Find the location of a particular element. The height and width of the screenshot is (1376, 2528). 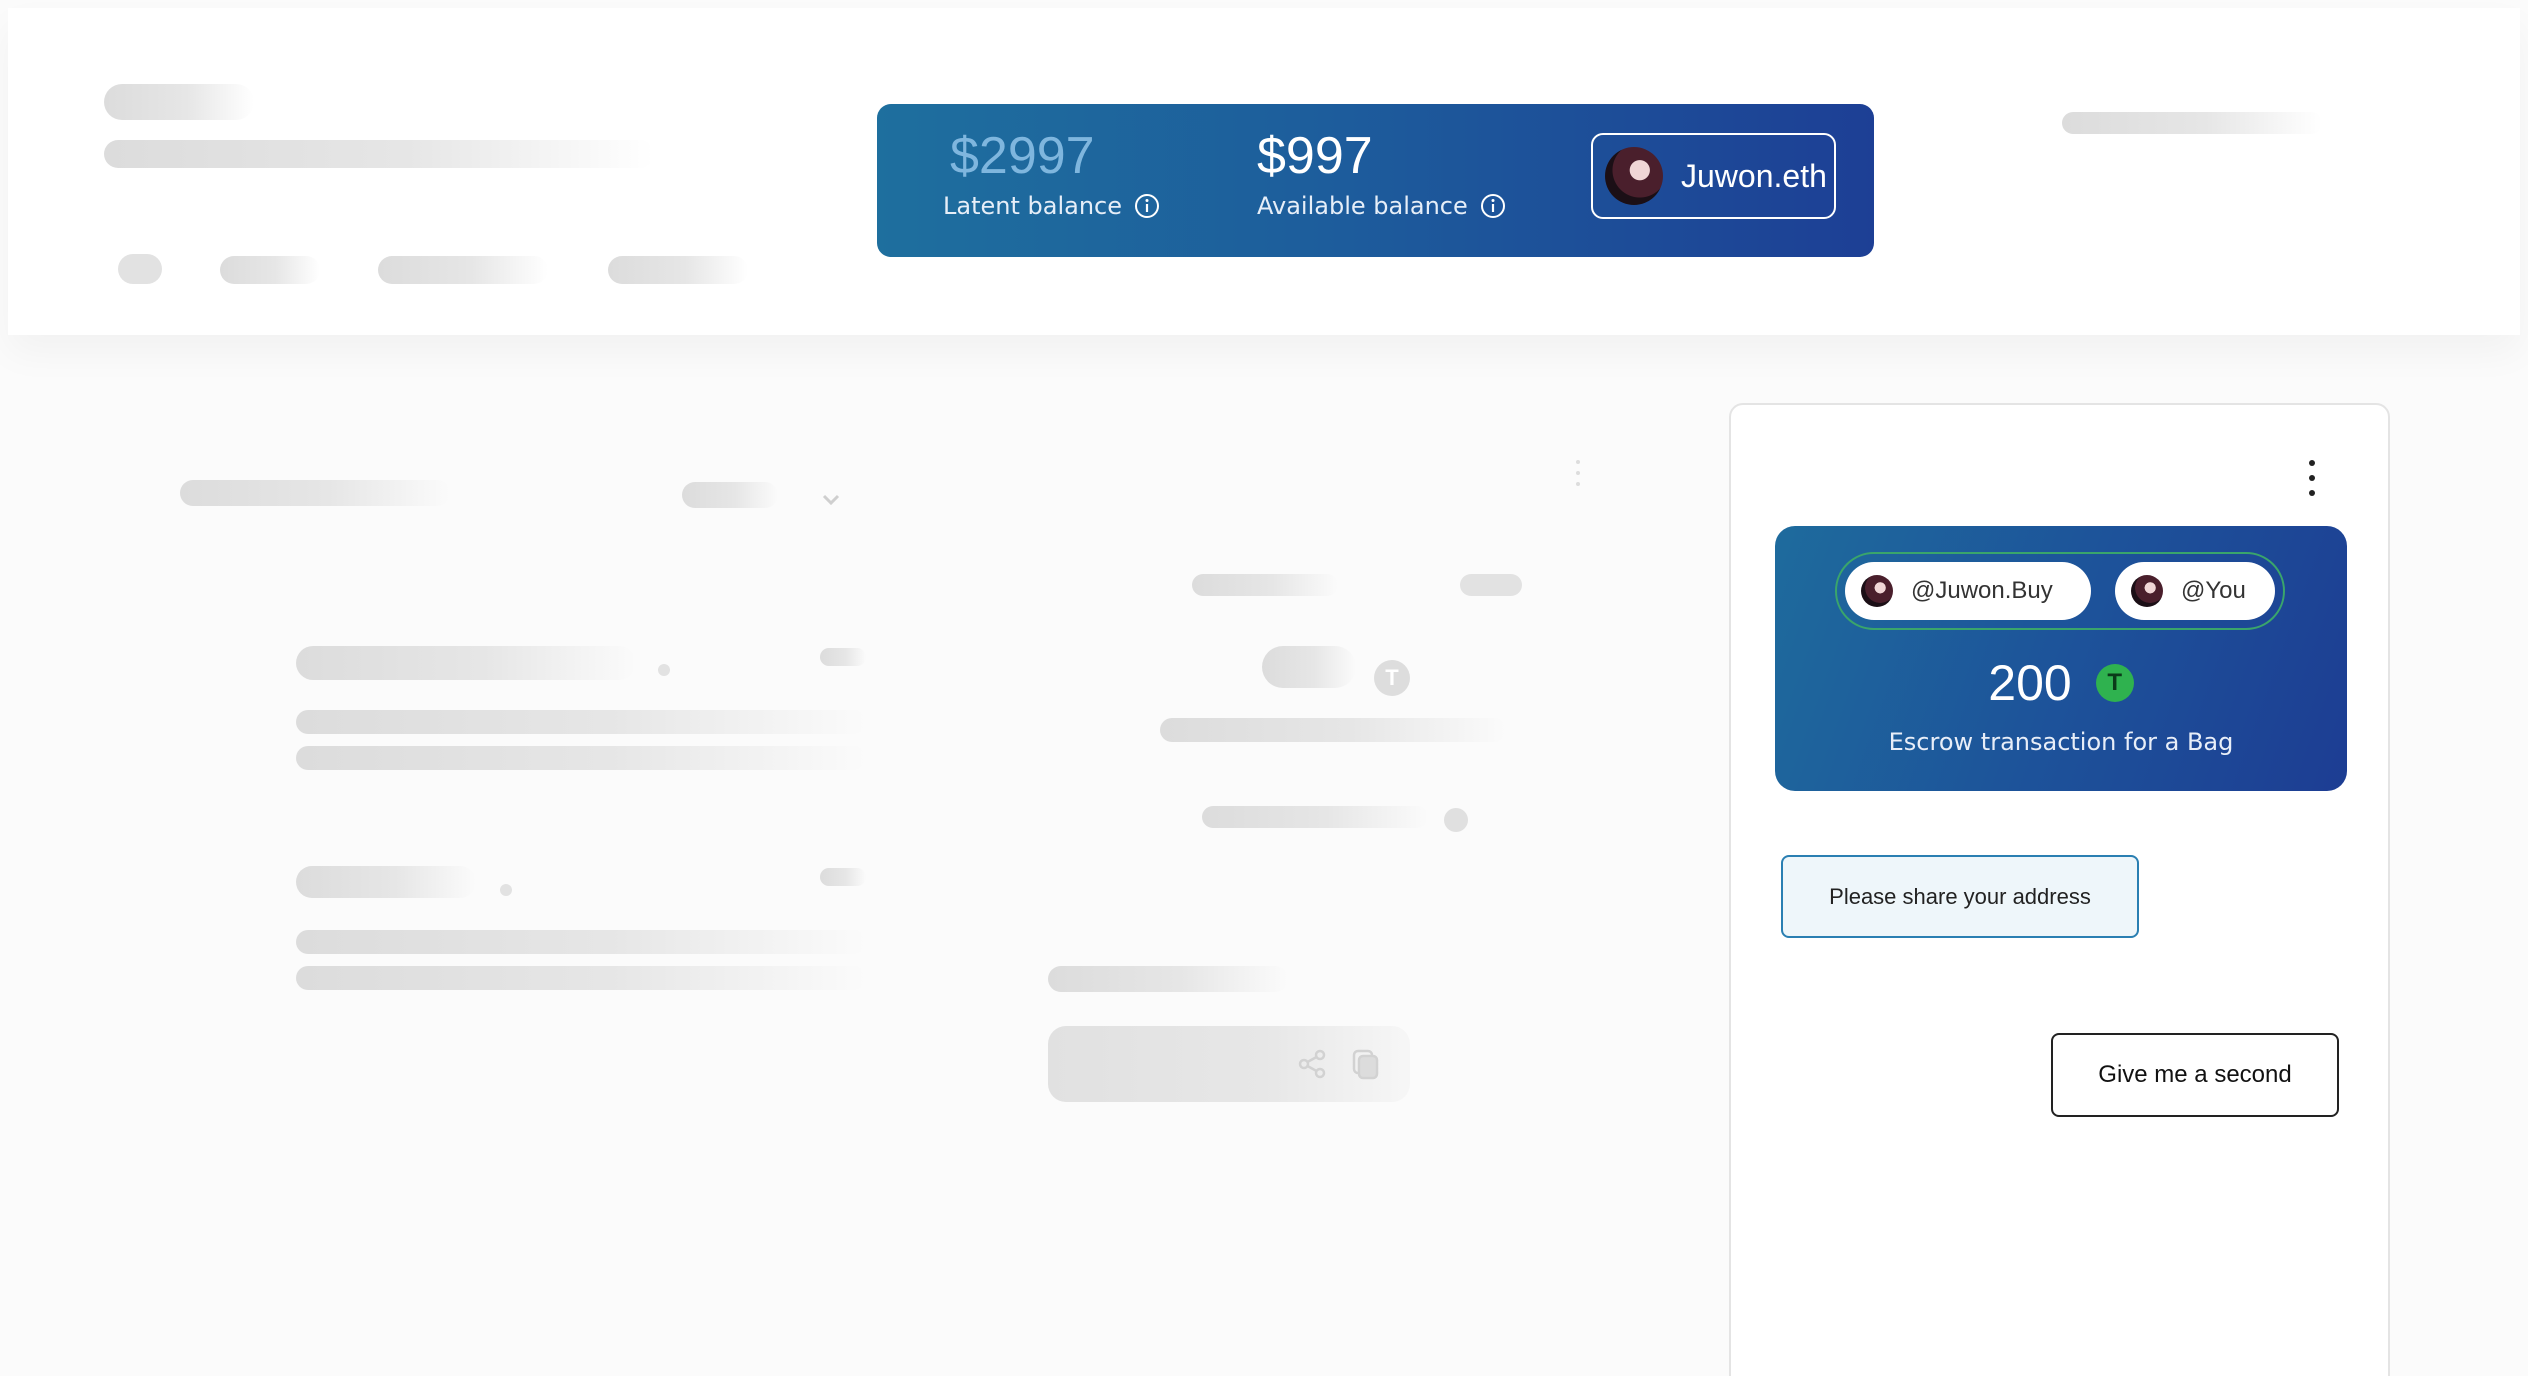

escrow-amount-value: 200 is located at coordinates (2030, 683).